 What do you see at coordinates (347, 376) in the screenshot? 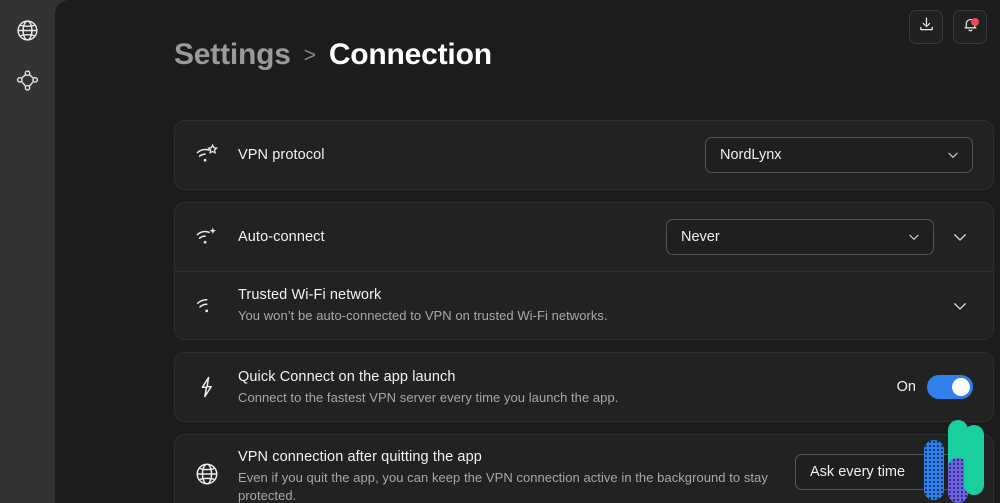
I see `setting-title: Quick Connect on the app launch` at bounding box center [347, 376].